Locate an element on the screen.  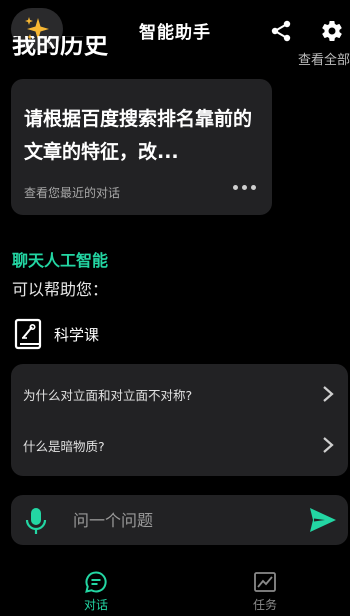
view-all-link: 查看全部 is located at coordinates (324, 58).